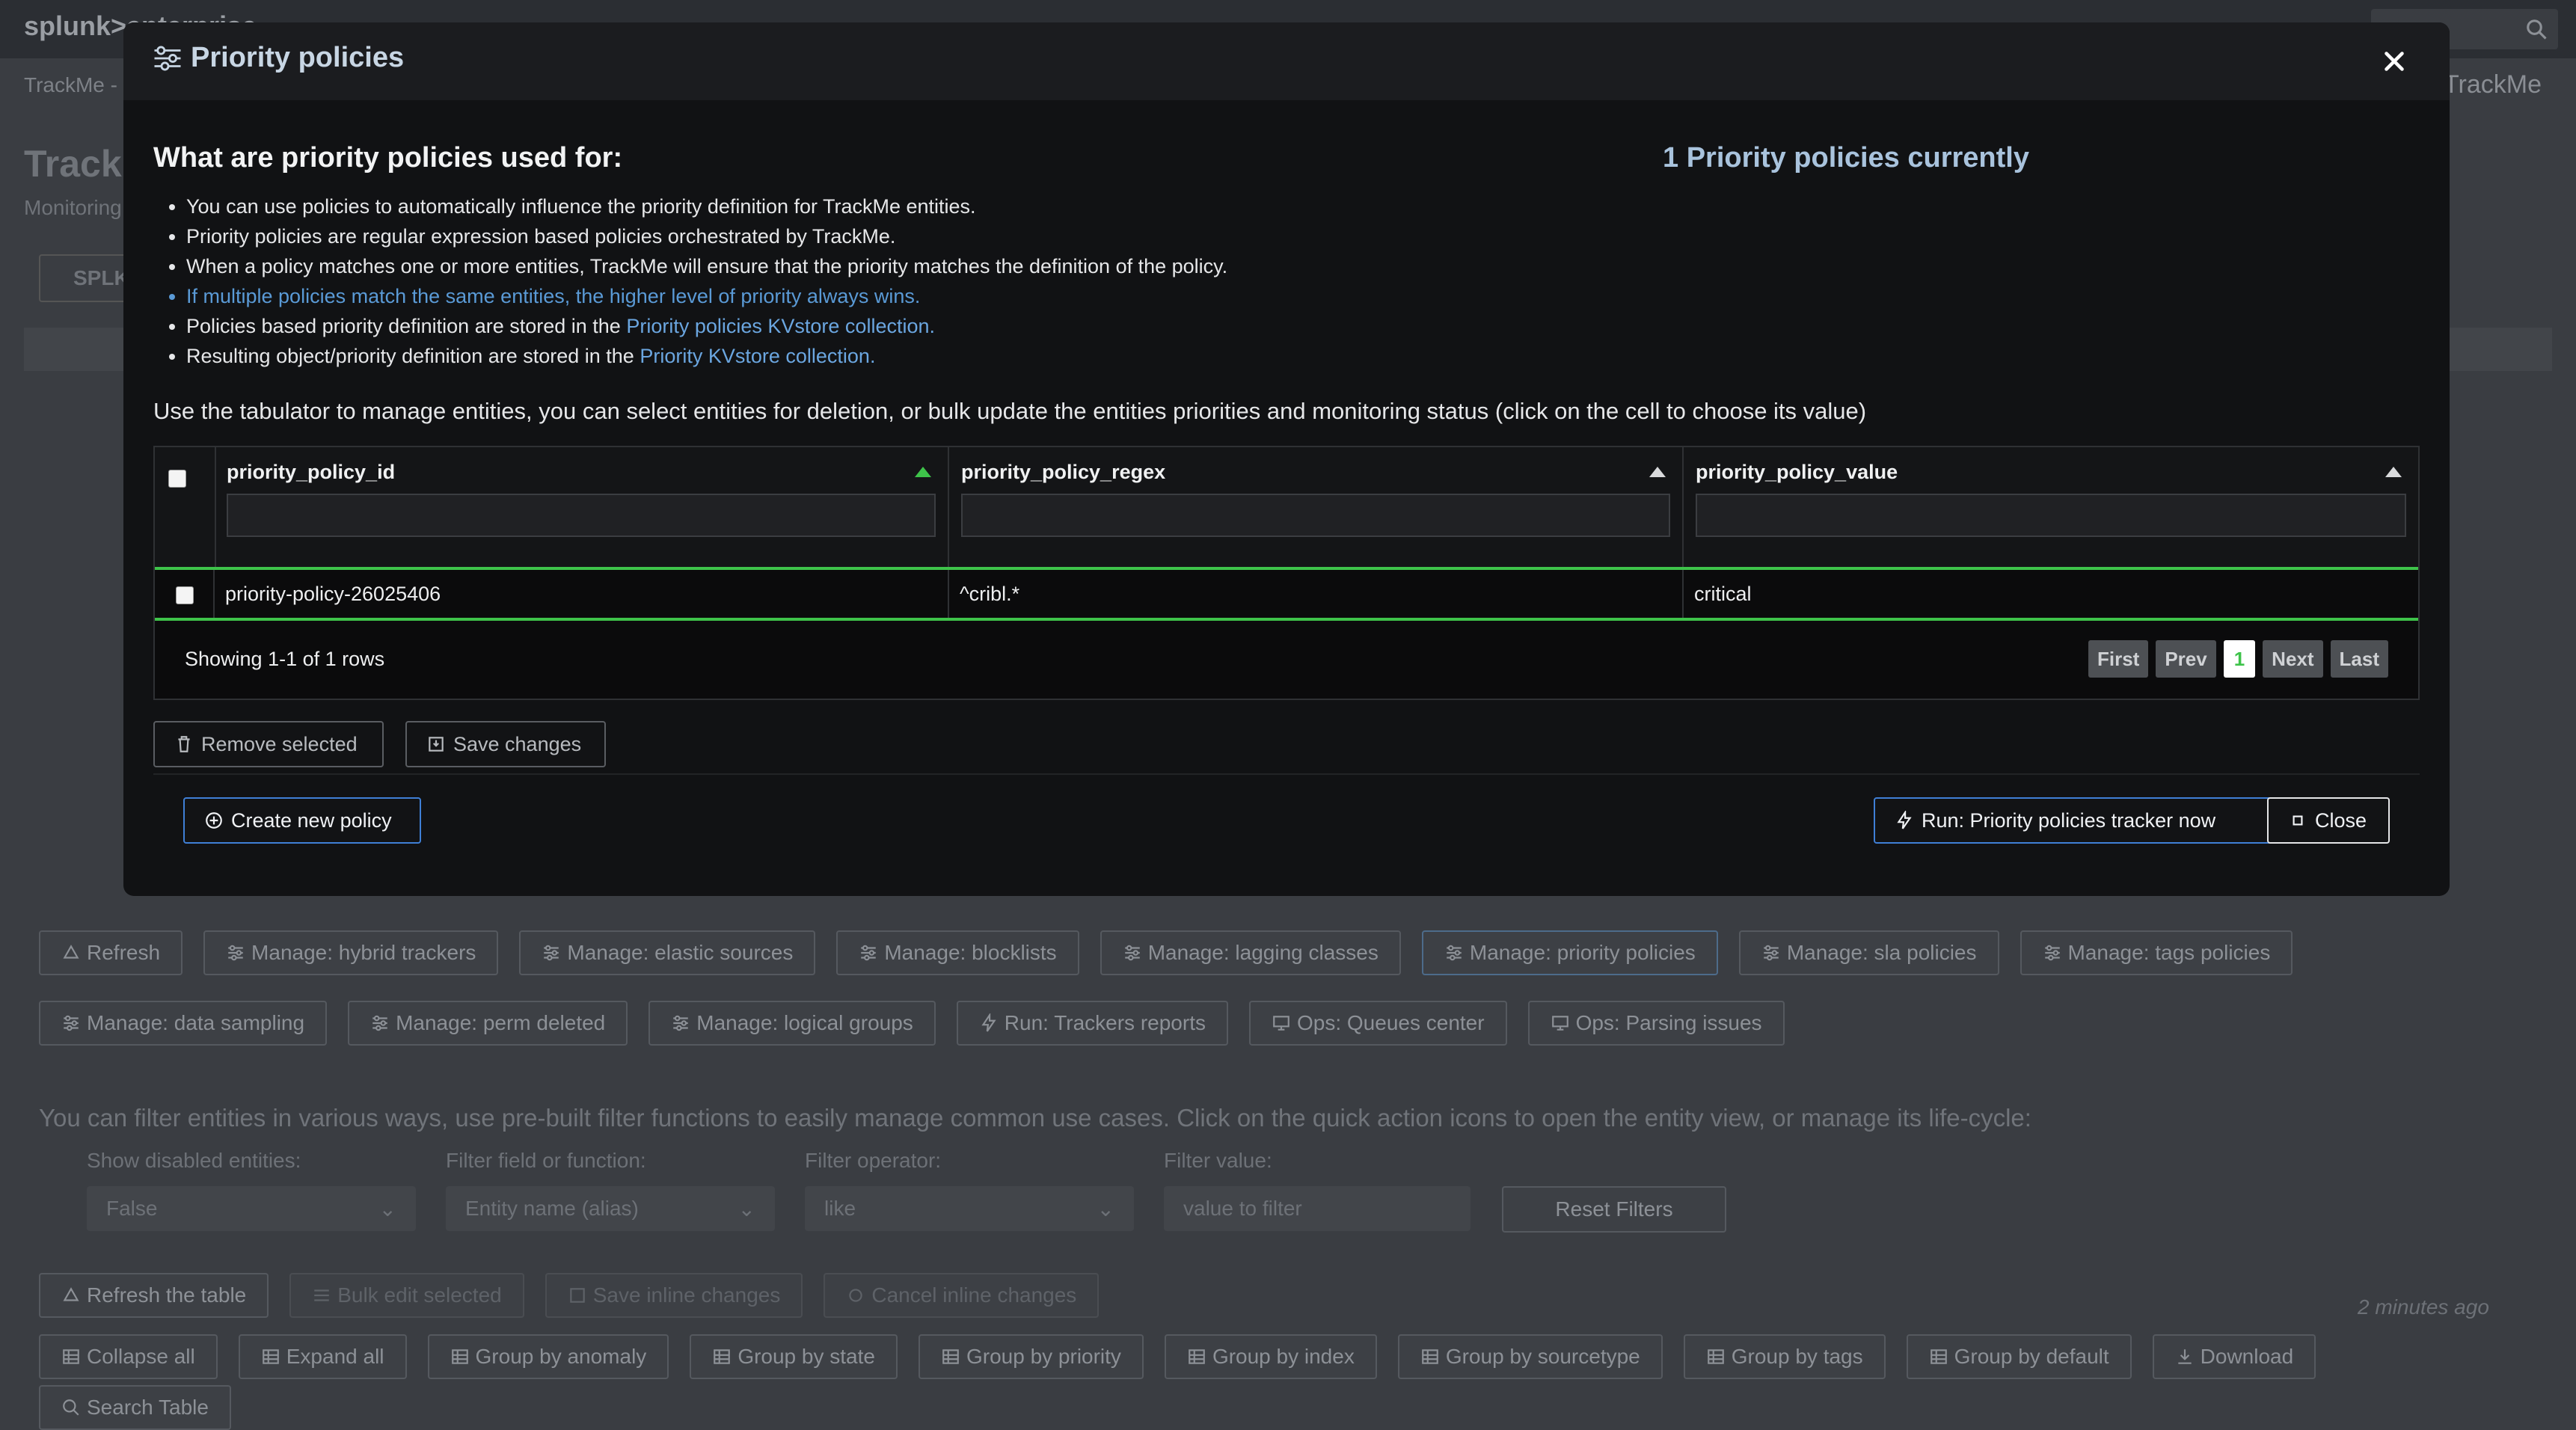 This screenshot has height=1430, width=2576. I want to click on save-inline-changes-button: Save inline changes, so click(674, 1295).